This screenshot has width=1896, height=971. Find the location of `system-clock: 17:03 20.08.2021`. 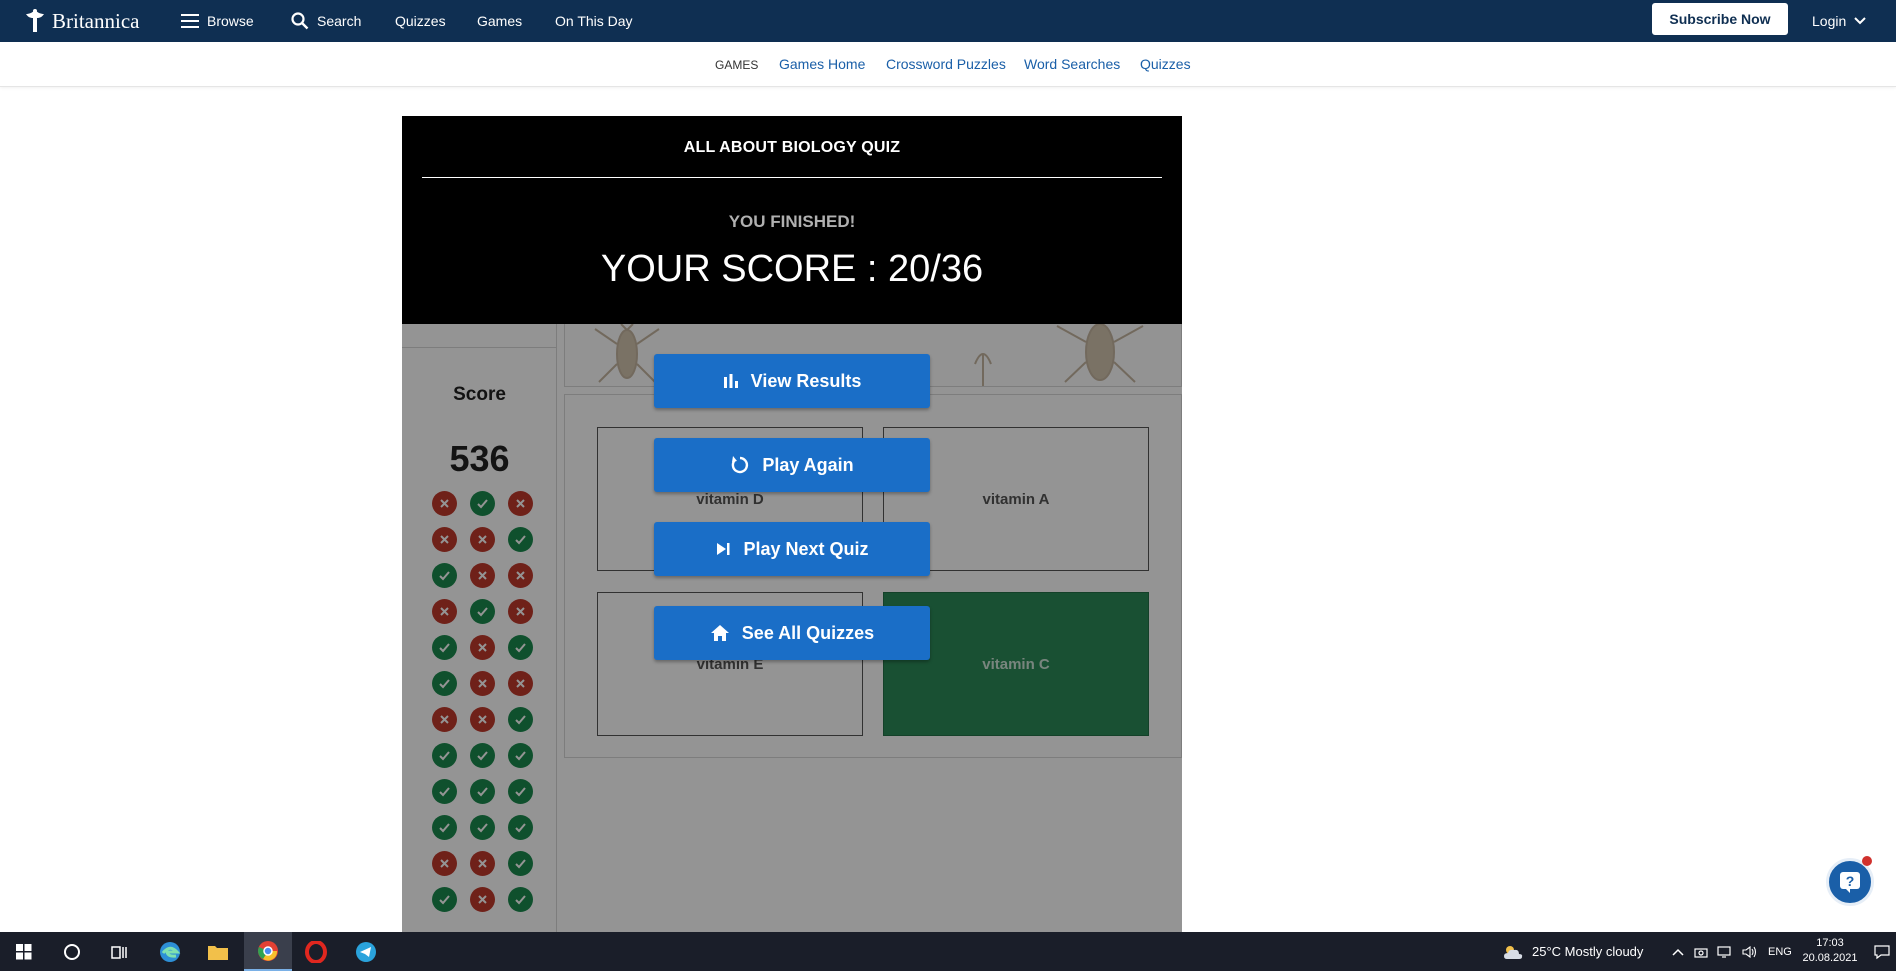

system-clock: 17:03 20.08.2021 is located at coordinates (1830, 951).